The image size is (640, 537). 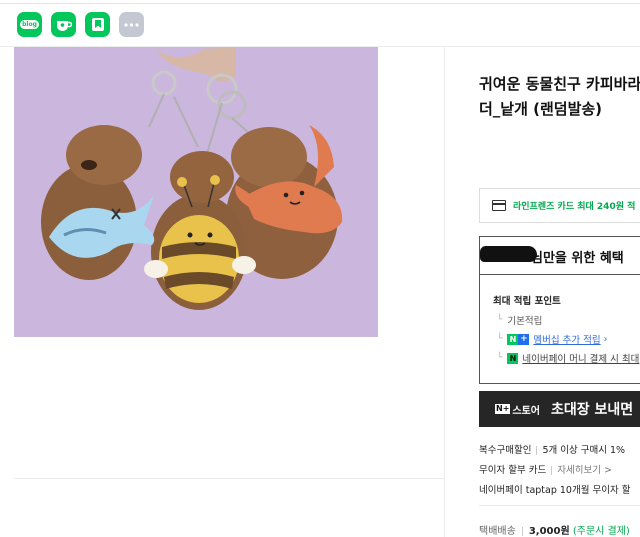 I want to click on naver-plus-icon: N +, so click(x=518, y=339).